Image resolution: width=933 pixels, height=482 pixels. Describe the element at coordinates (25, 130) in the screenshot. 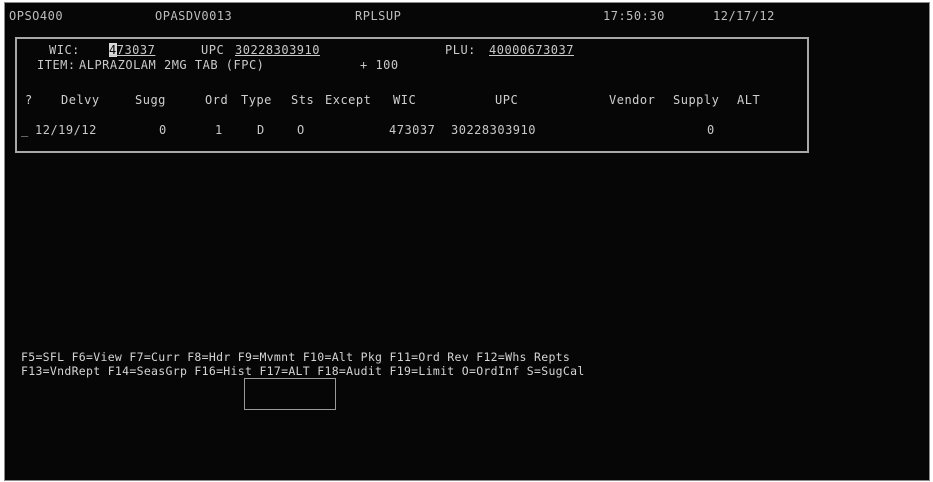

I see `row-option-input: _` at that location.